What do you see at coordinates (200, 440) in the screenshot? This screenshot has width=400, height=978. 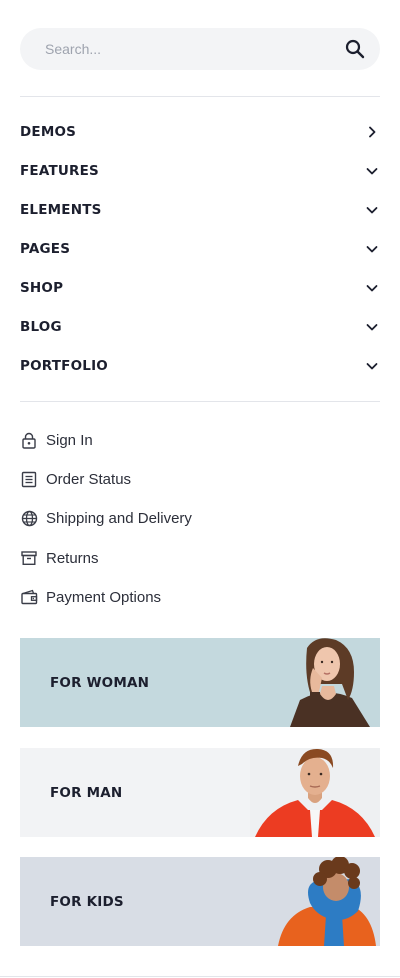 I see `link-sign-in: Sign In` at bounding box center [200, 440].